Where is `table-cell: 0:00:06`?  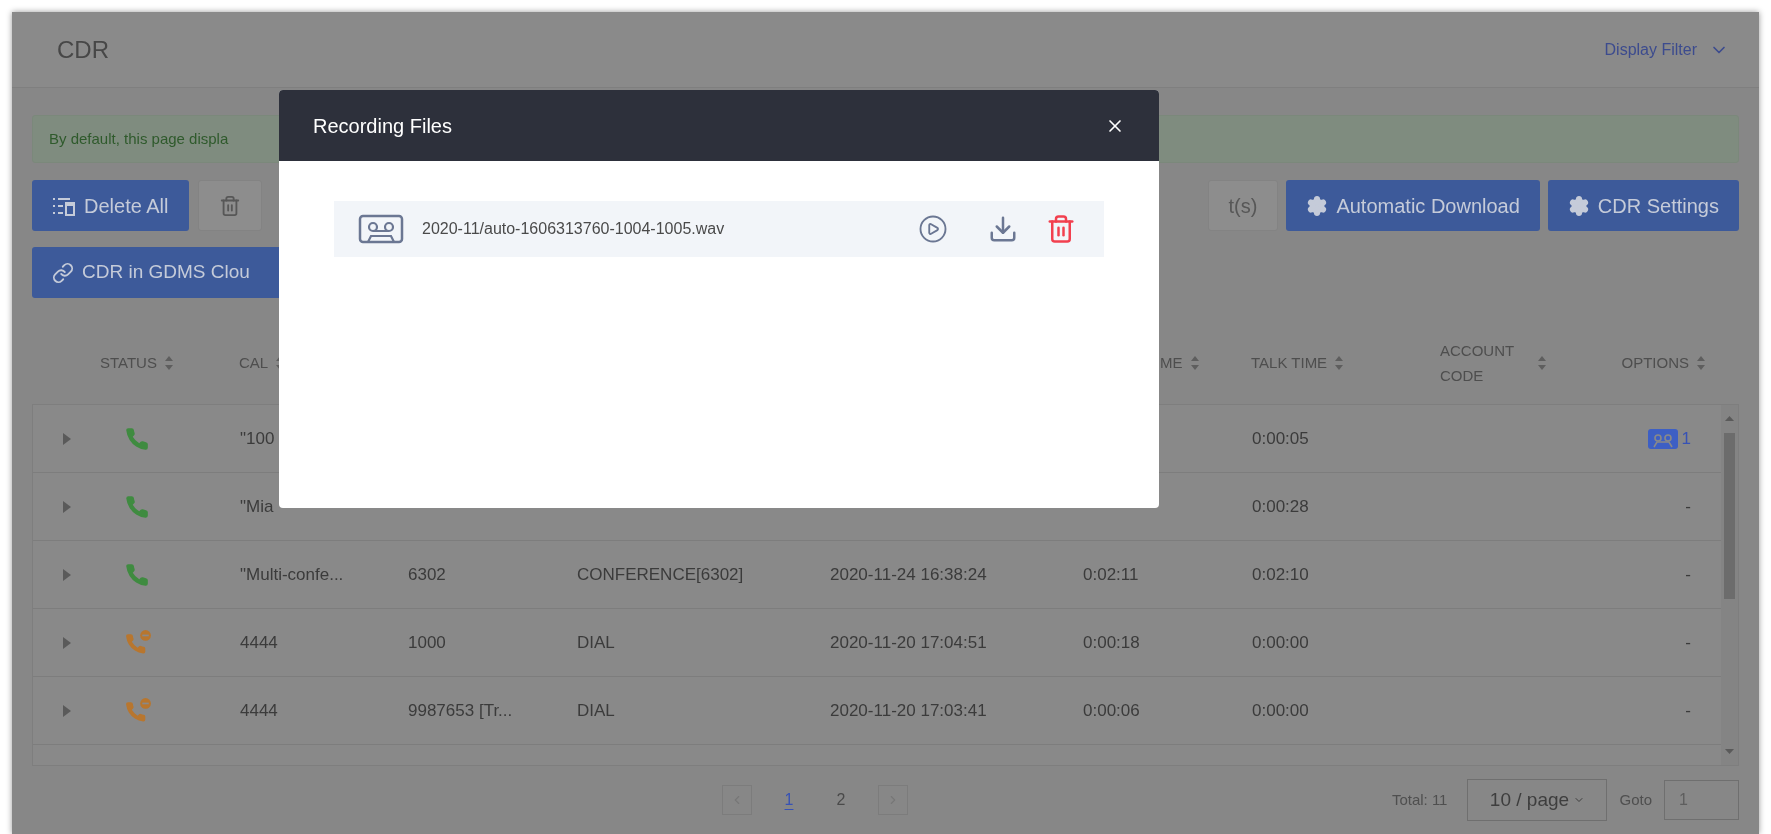
table-cell: 0:00:06 is located at coordinates (1111, 710).